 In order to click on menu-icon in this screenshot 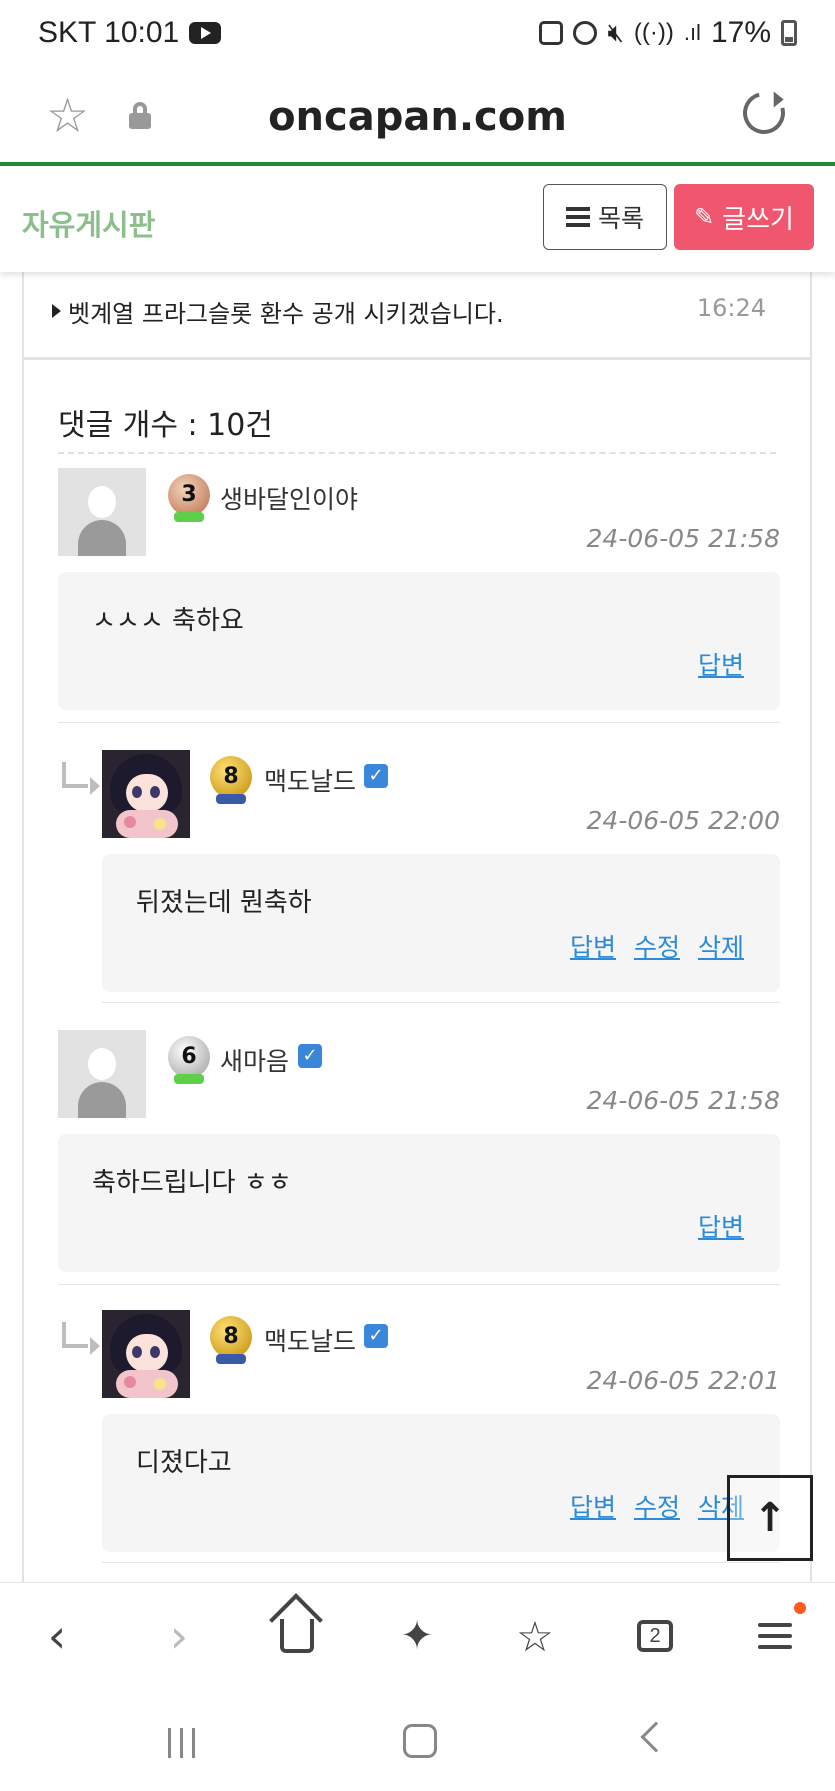, I will do `click(775, 1636)`.